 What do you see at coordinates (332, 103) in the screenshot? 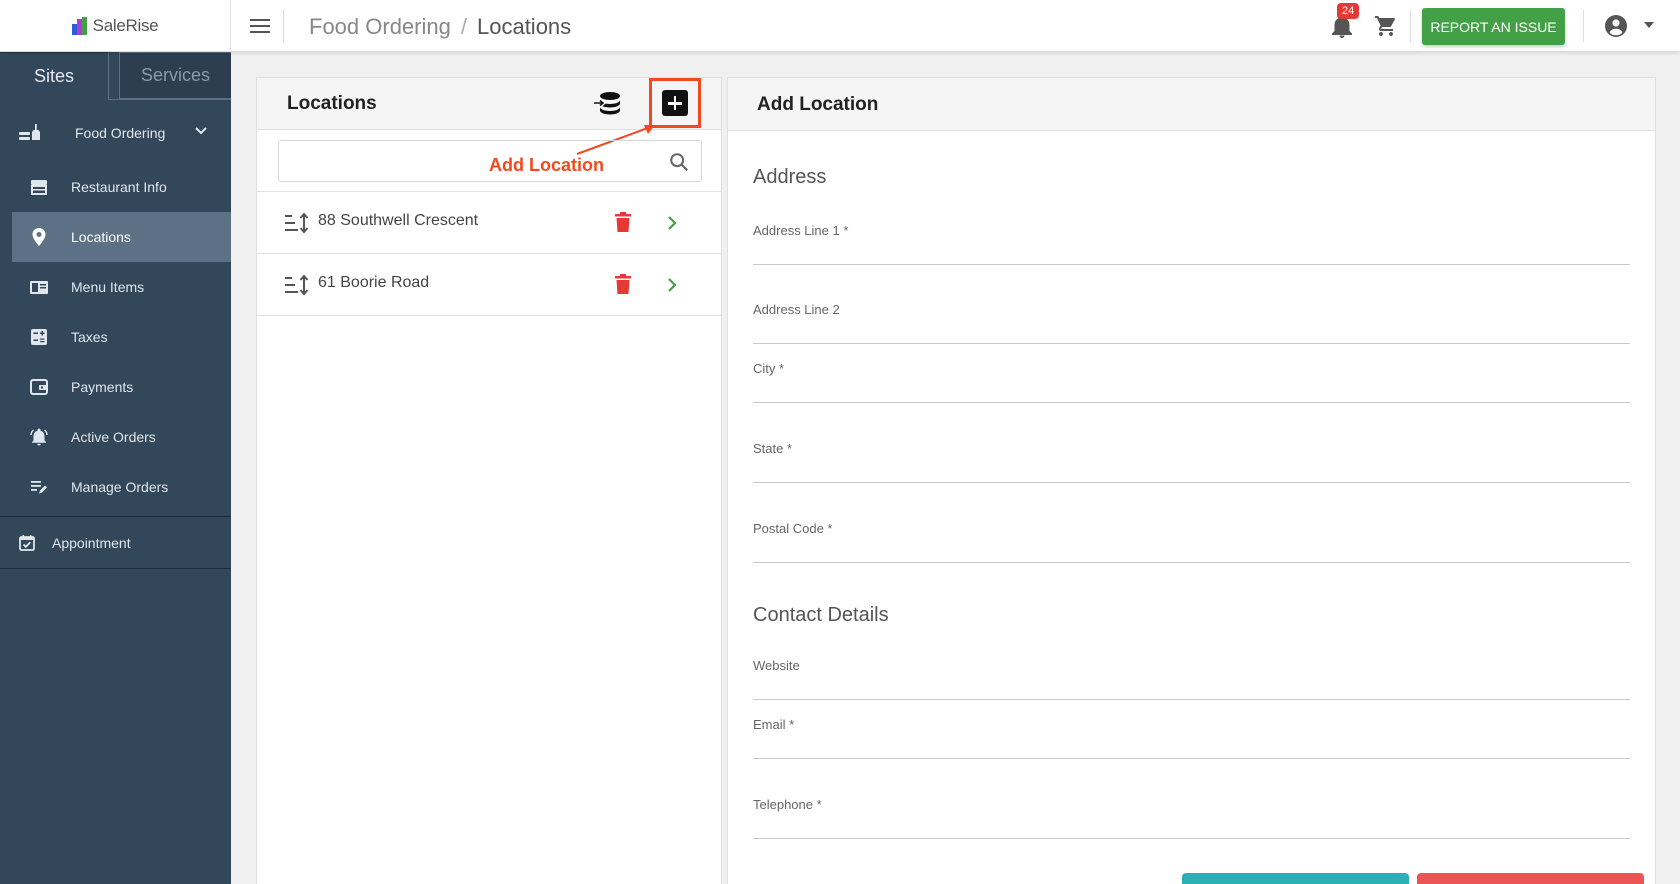
I see `panel-title: Locations` at bounding box center [332, 103].